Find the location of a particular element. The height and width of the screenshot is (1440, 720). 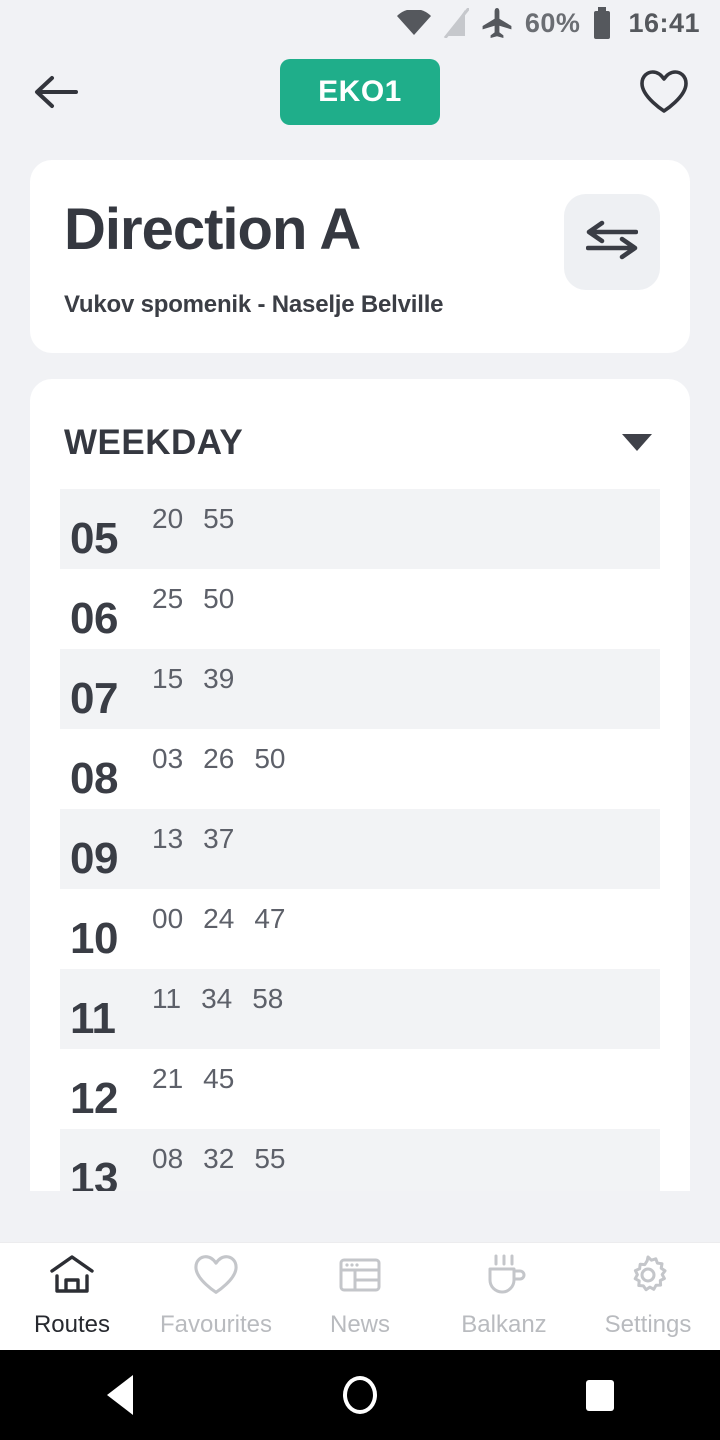

signal-off-icon is located at coordinates (456, 23).